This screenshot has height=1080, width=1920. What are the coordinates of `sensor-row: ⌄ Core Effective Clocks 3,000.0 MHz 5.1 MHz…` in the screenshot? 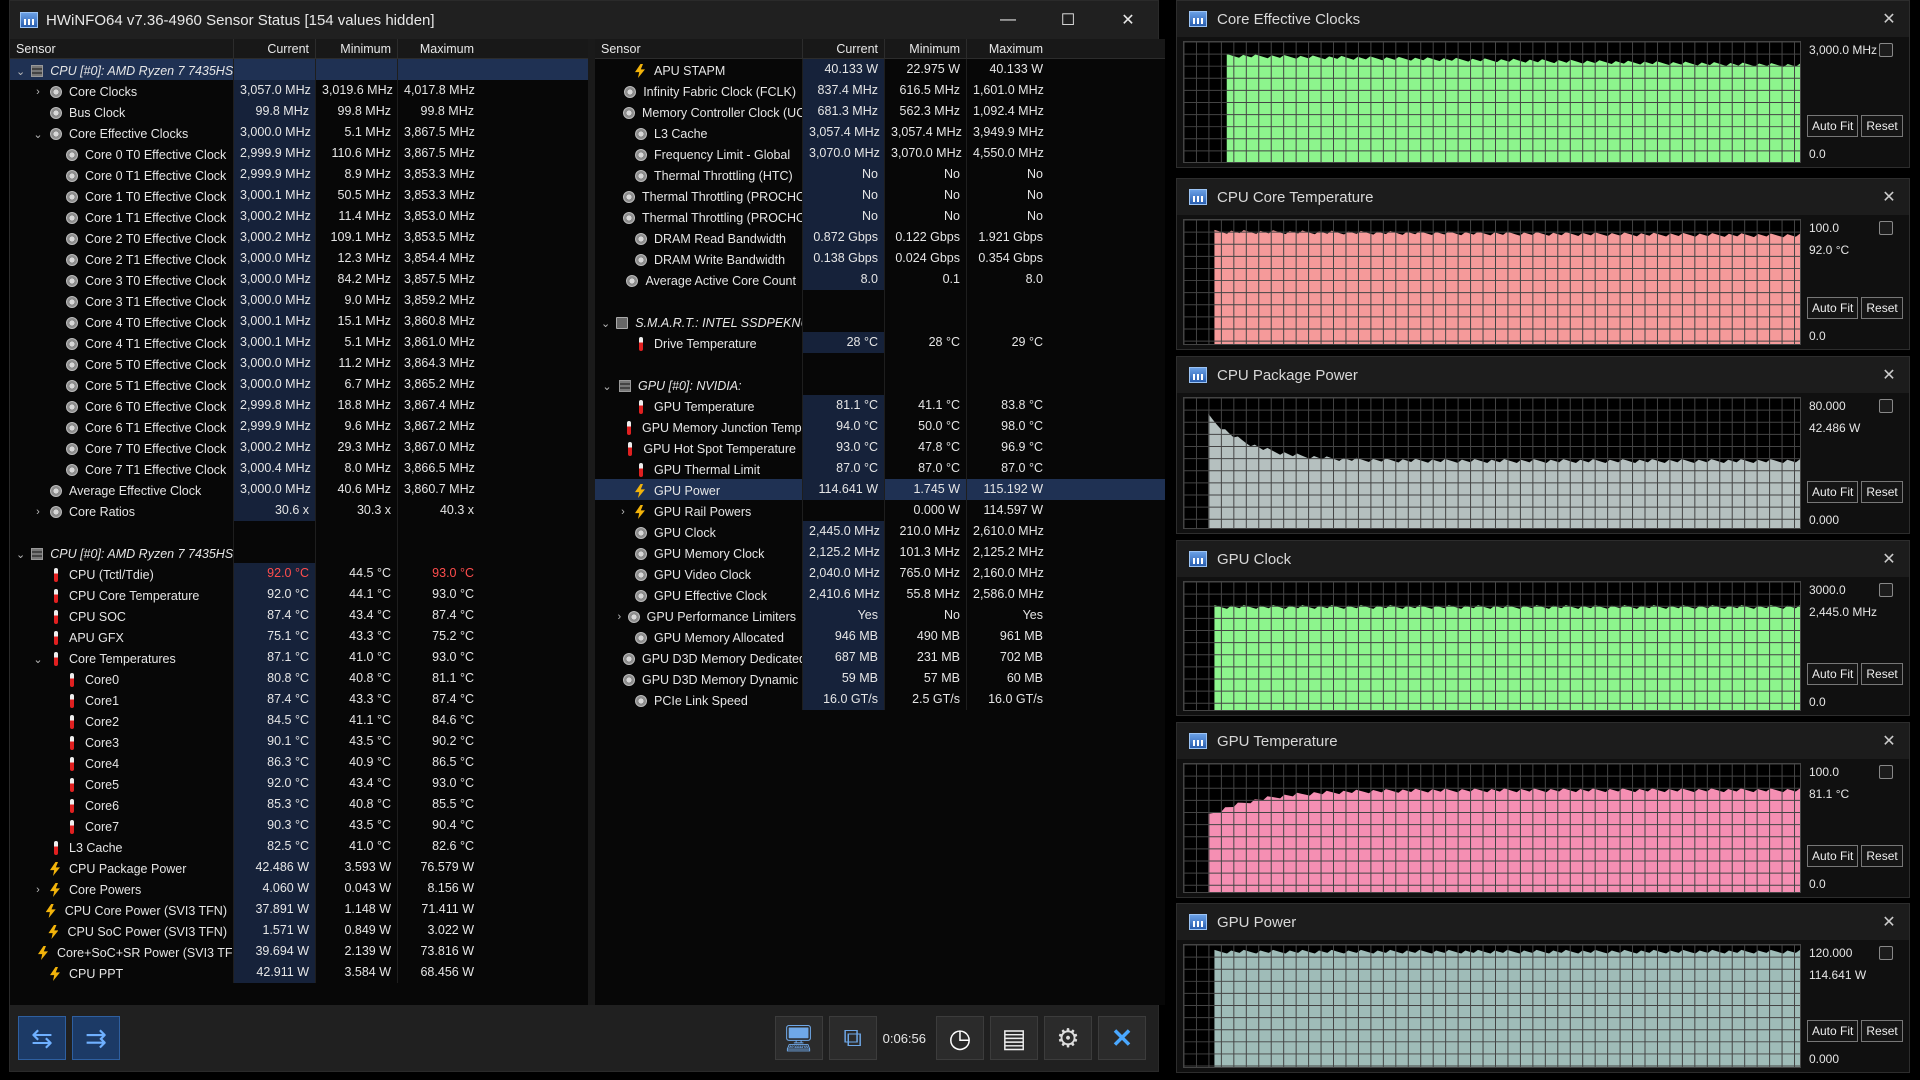 It's located at (299, 132).